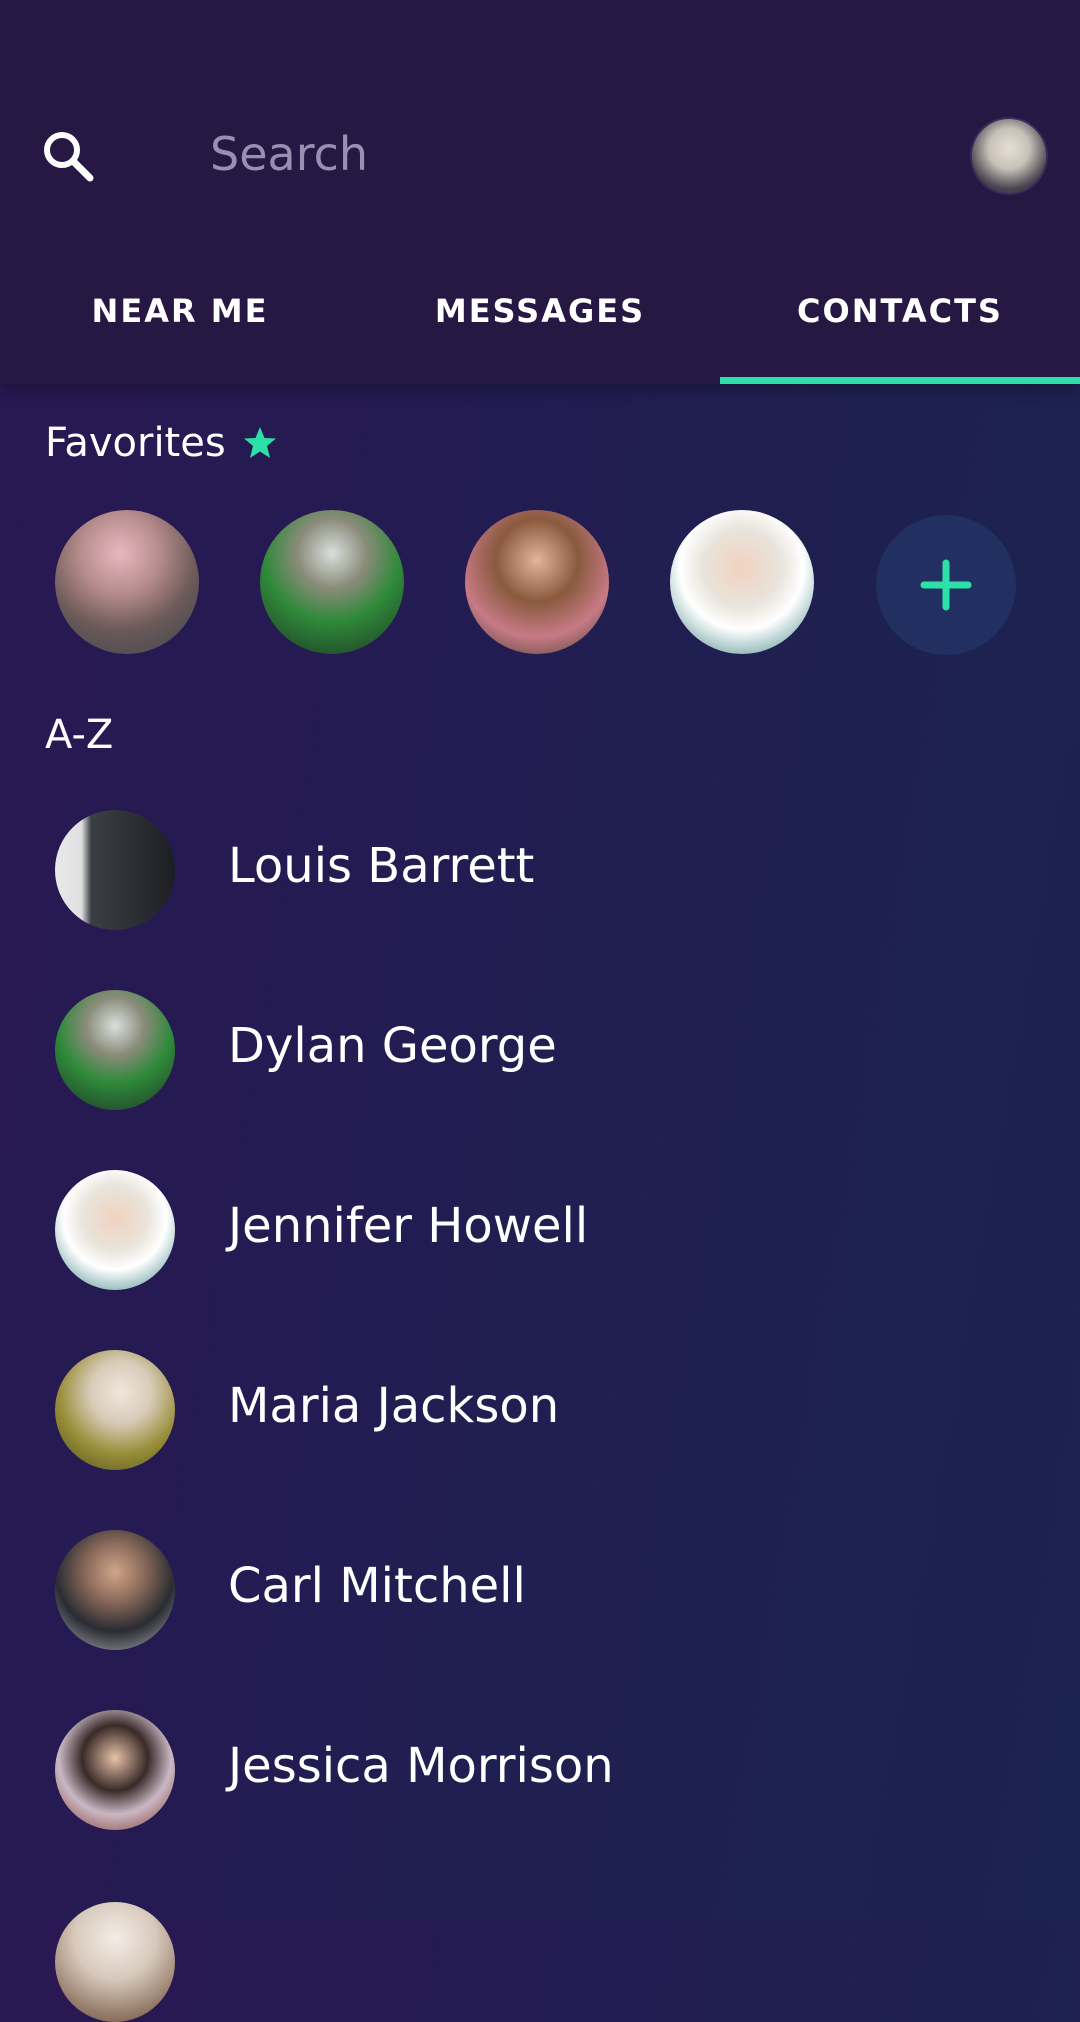 This screenshot has width=1080, height=2022. What do you see at coordinates (1009, 156) in the screenshot?
I see `profile-avatar` at bounding box center [1009, 156].